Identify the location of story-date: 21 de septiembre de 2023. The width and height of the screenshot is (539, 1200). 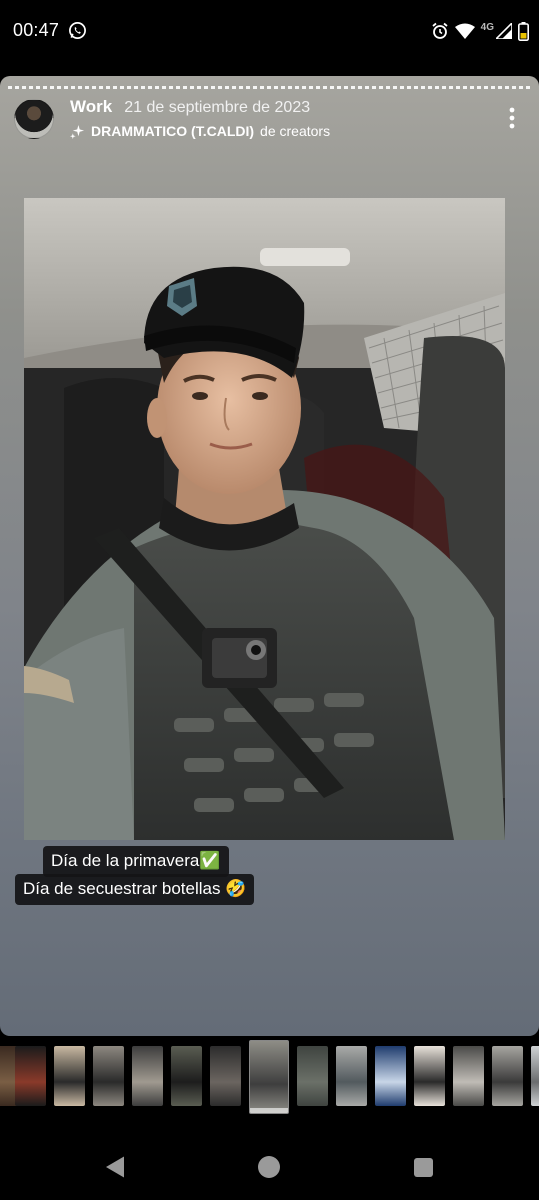
(217, 107).